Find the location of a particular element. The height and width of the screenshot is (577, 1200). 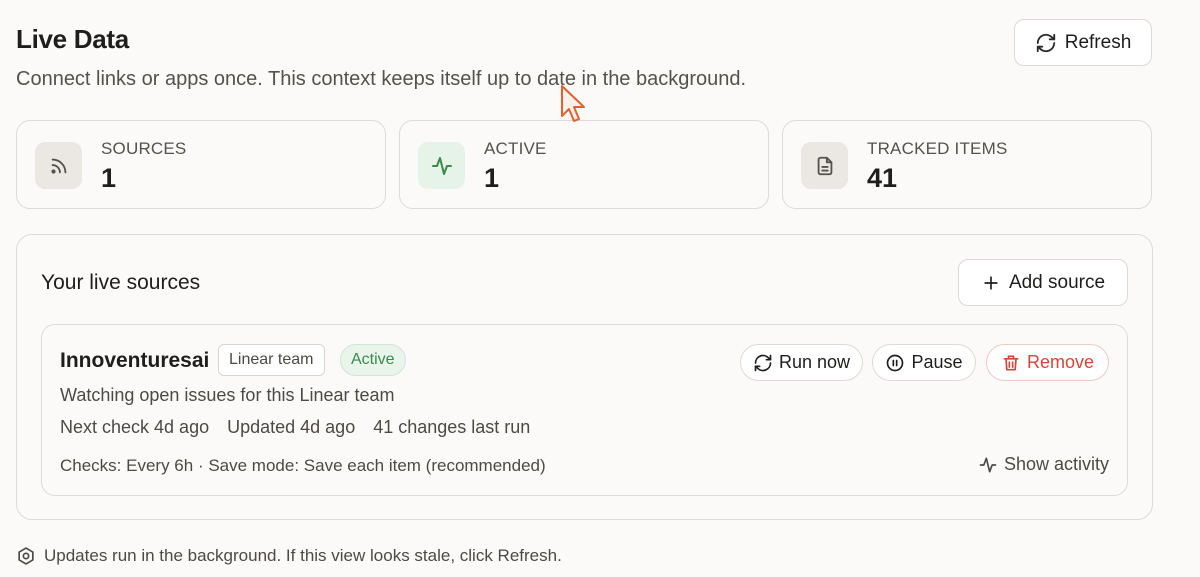

document-icon is located at coordinates (824, 165).